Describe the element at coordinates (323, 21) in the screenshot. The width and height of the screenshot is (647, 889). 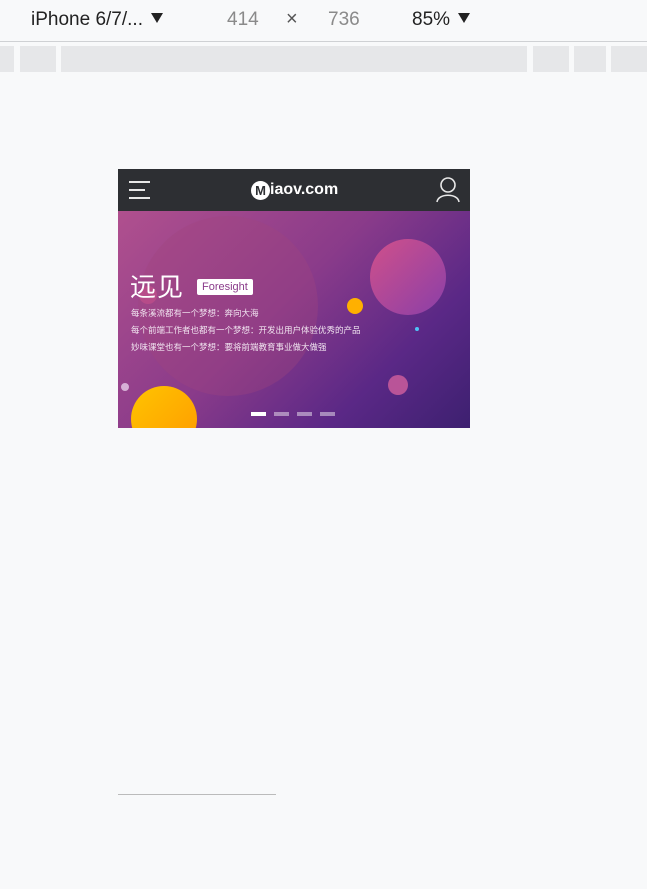
I see `device-toolbar: iPhone 6/7/... 414 × 736 85%` at that location.